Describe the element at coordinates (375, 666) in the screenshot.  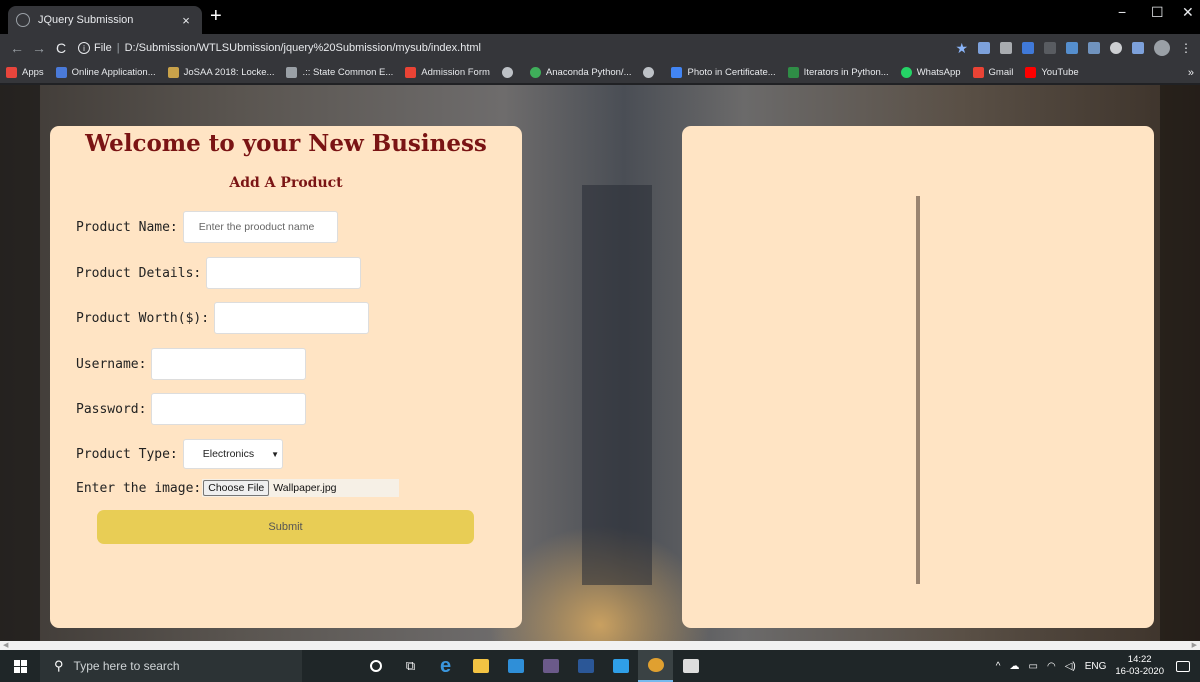
I see `cortana-icon` at that location.